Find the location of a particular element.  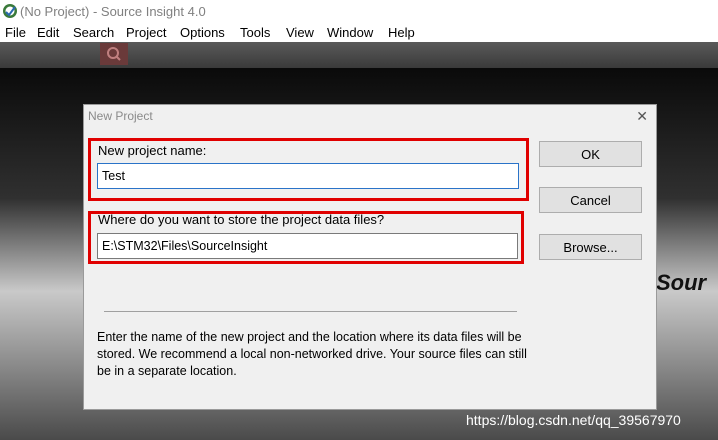

separator is located at coordinates (310, 311).